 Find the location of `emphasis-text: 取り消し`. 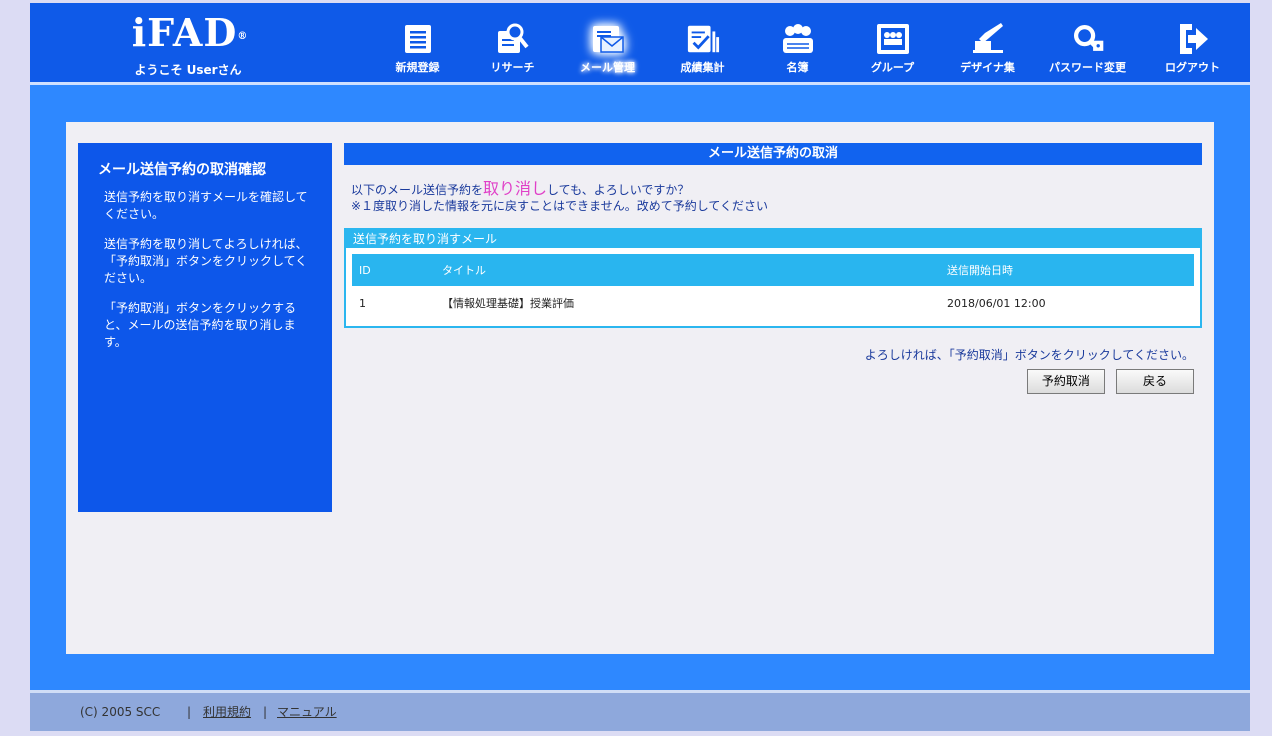

emphasis-text: 取り消し is located at coordinates (515, 188).